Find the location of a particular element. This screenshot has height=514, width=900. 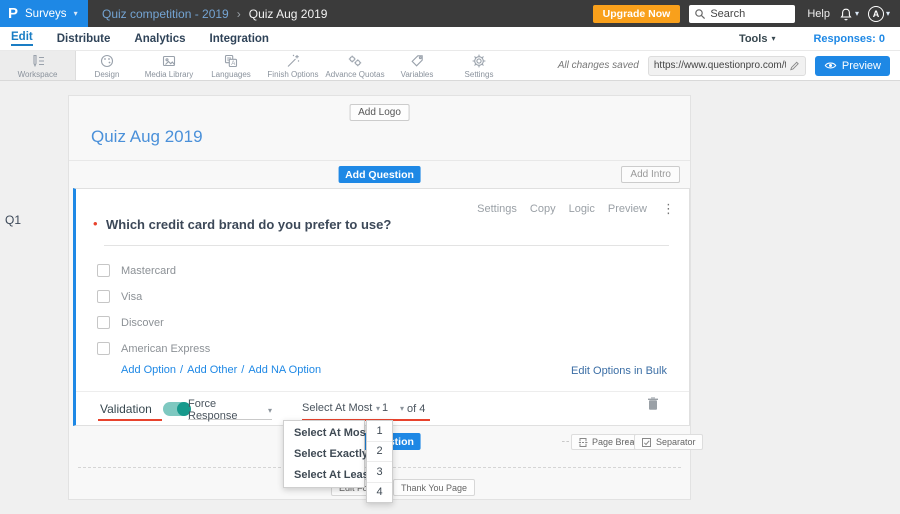

toolbar-item-workspace: Workspace is located at coordinates (38, 65).